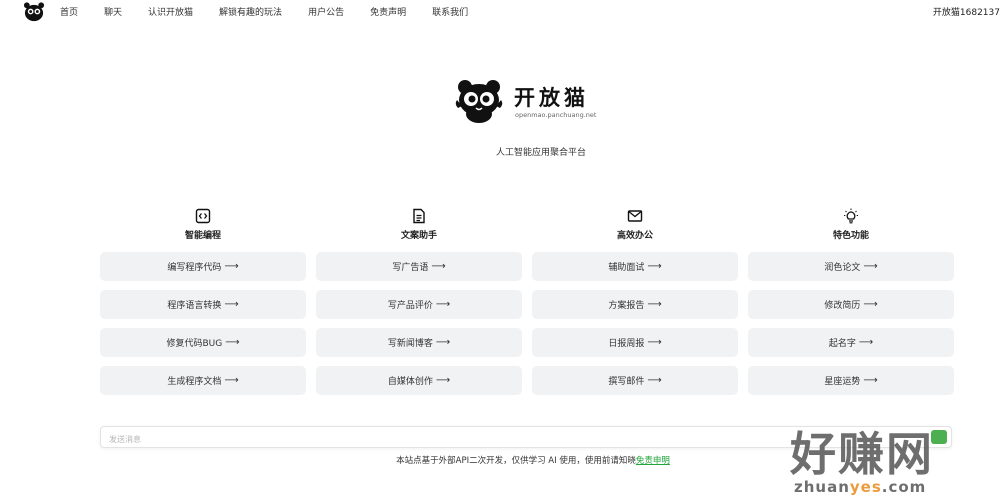 The image size is (1000, 504). What do you see at coordinates (419, 216) in the screenshot?
I see `document-icon` at bounding box center [419, 216].